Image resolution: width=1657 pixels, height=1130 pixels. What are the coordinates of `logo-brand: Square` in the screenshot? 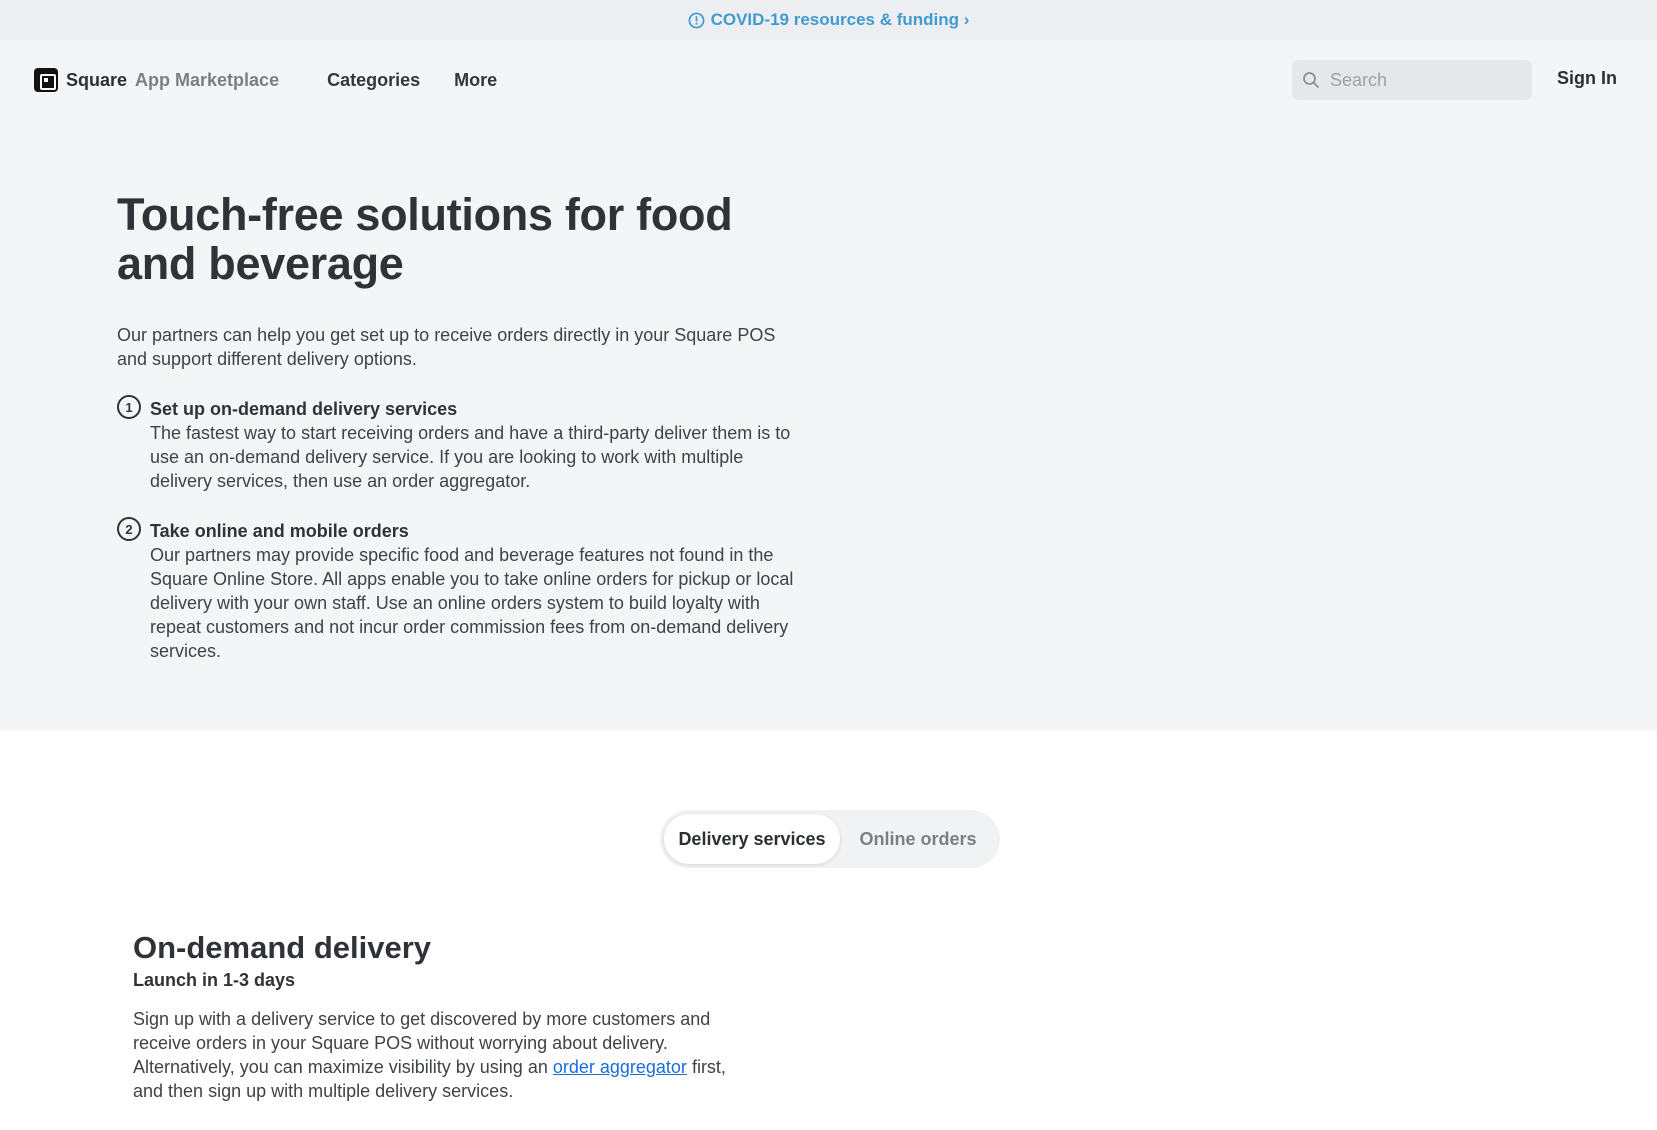 It's located at (97, 79).